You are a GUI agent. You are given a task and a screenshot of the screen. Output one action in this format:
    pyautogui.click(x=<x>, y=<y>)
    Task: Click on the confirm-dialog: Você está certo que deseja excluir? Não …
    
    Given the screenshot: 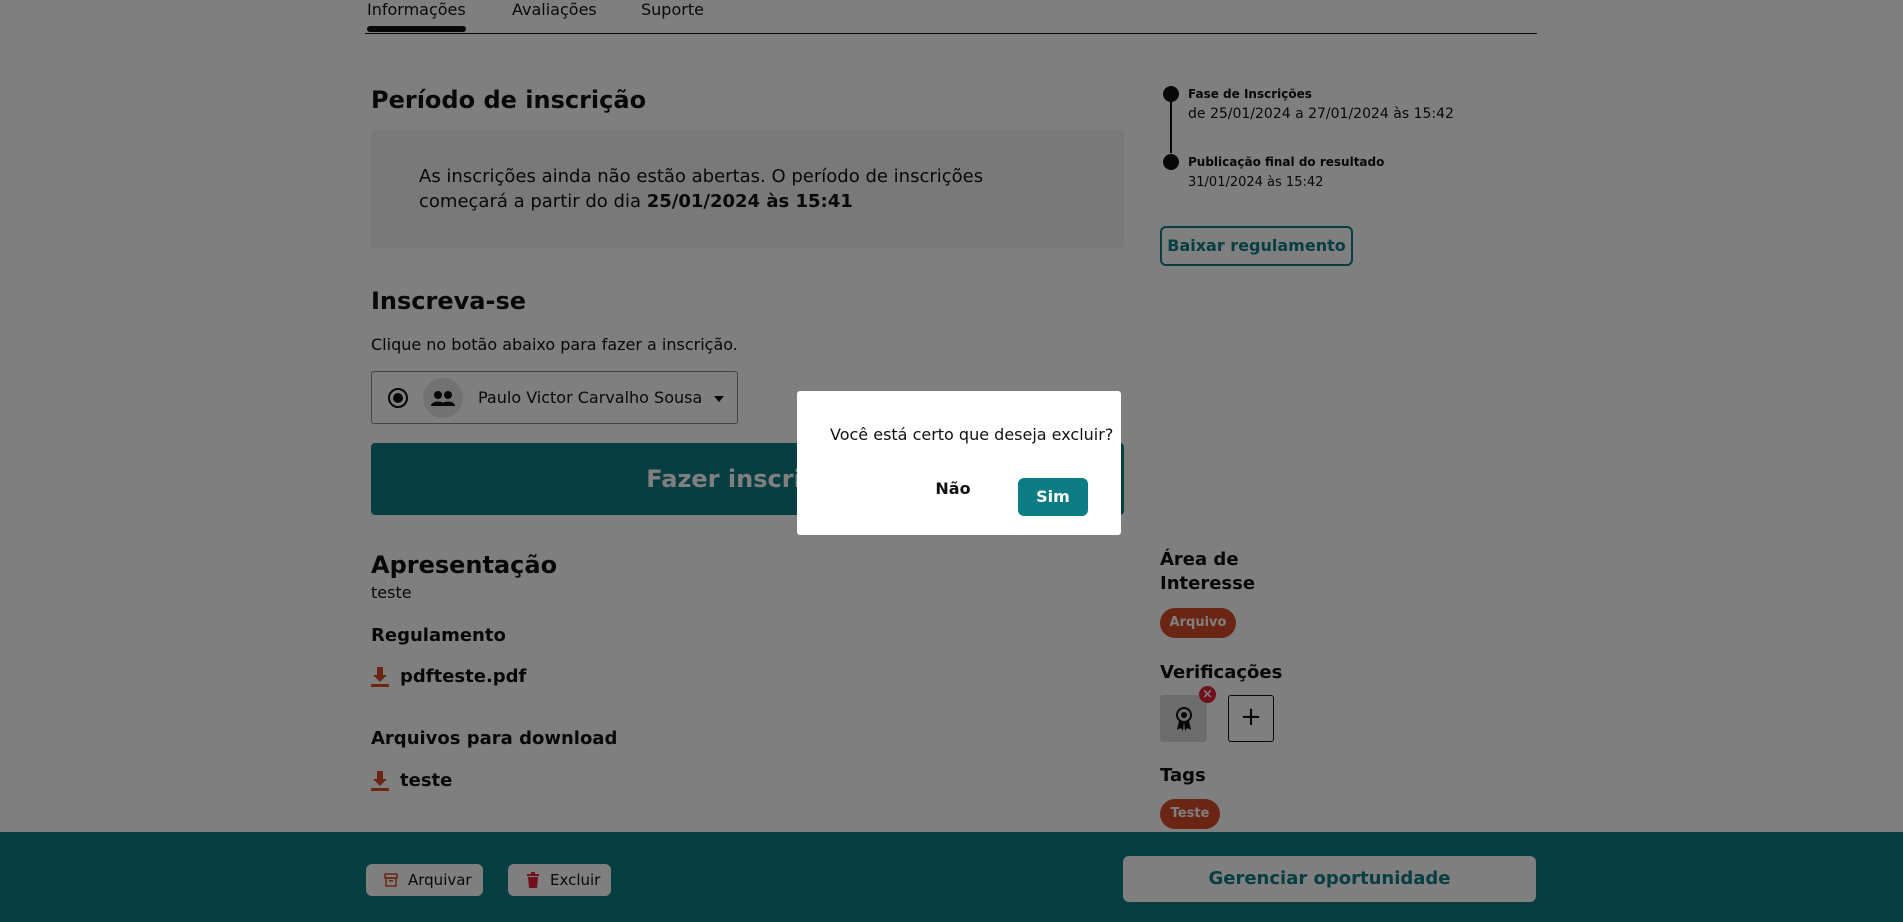 What is the action you would take?
    pyautogui.click(x=959, y=463)
    